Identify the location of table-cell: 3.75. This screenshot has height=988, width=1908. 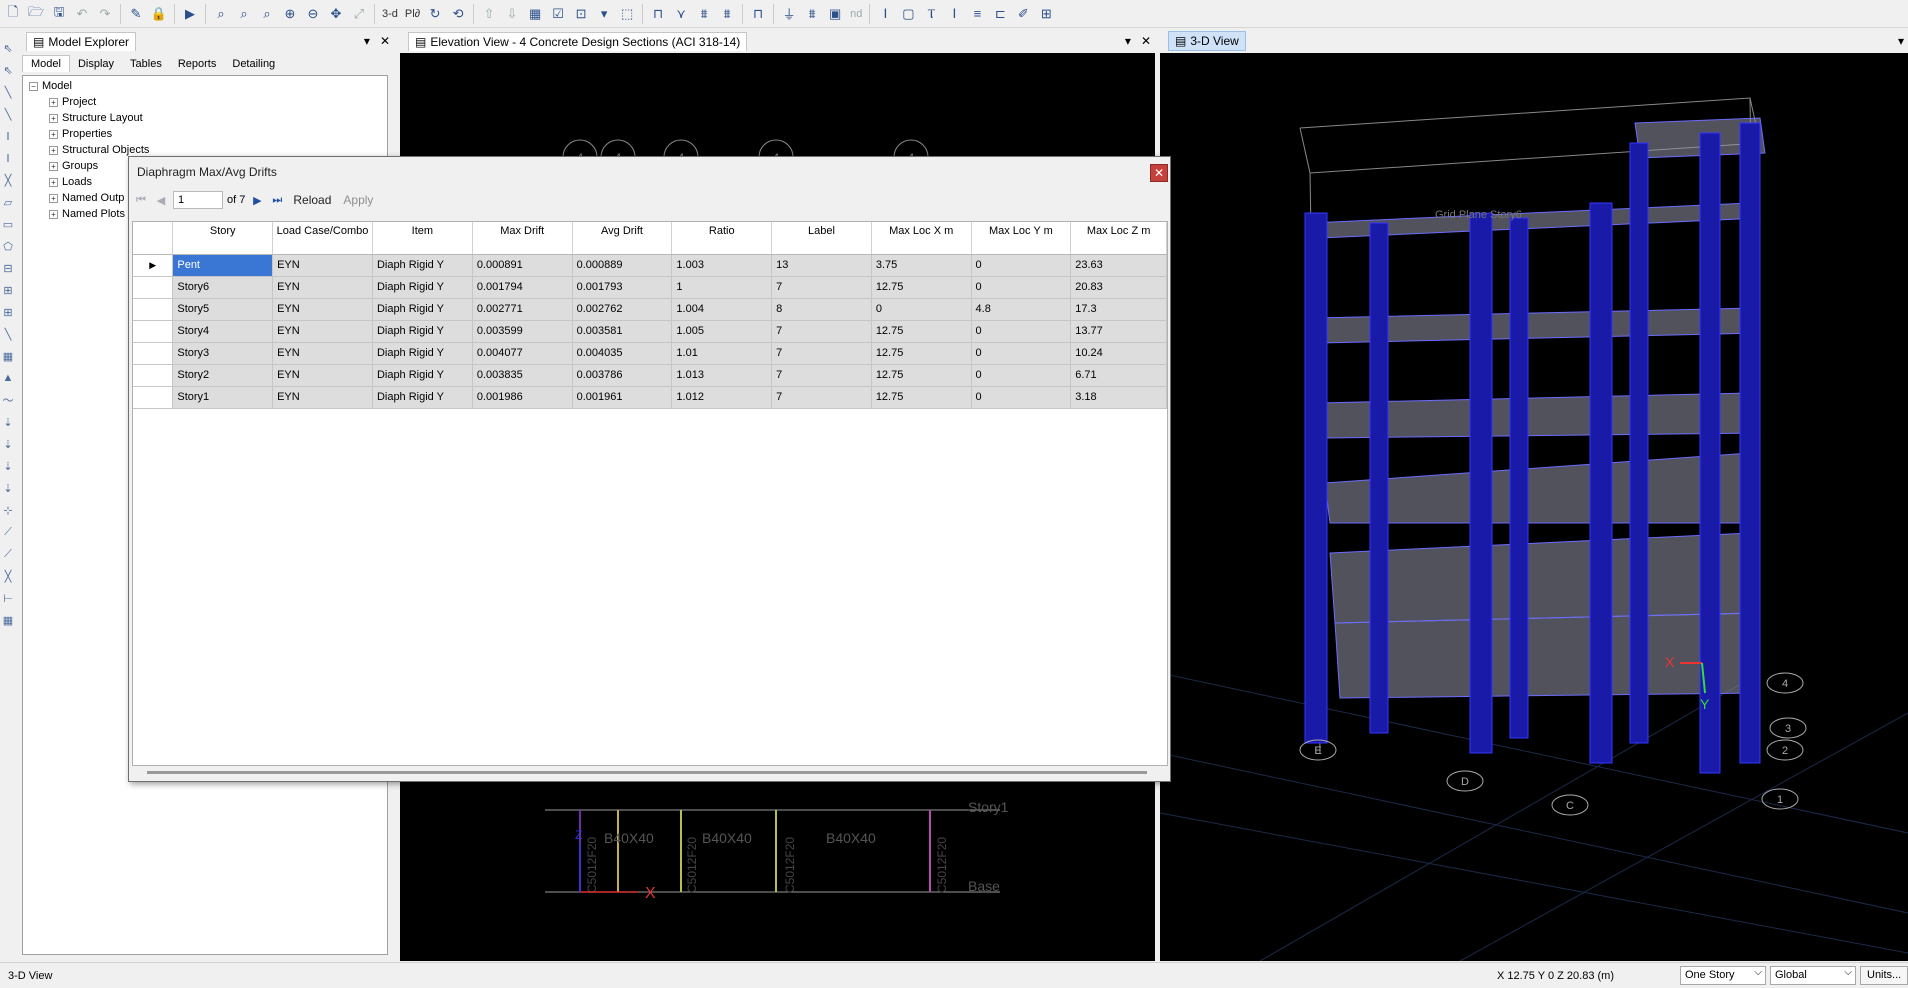
(921, 265).